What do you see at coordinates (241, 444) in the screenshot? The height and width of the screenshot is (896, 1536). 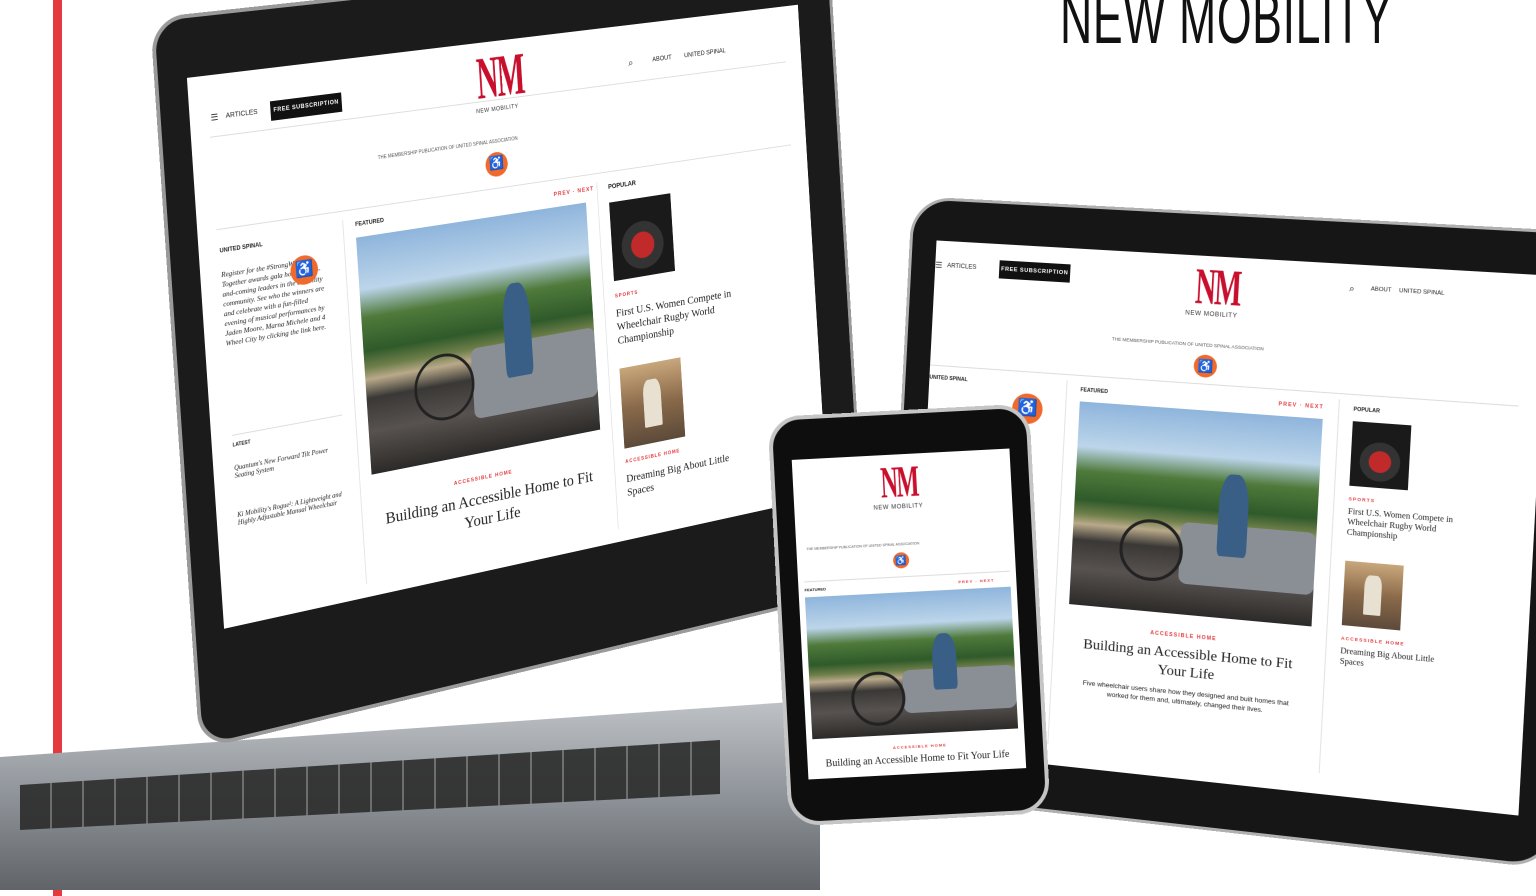 I see `latest-label: LATEST` at bounding box center [241, 444].